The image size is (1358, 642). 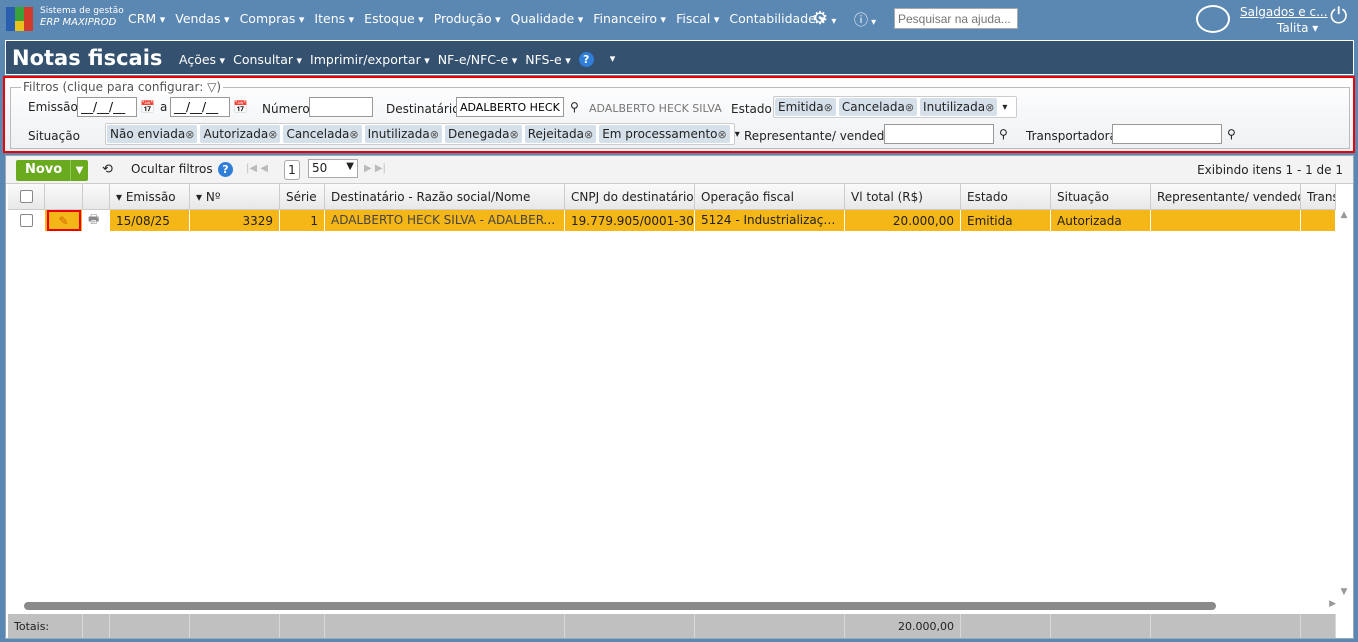 What do you see at coordinates (267, 59) in the screenshot?
I see `menu-consultar: Consultar` at bounding box center [267, 59].